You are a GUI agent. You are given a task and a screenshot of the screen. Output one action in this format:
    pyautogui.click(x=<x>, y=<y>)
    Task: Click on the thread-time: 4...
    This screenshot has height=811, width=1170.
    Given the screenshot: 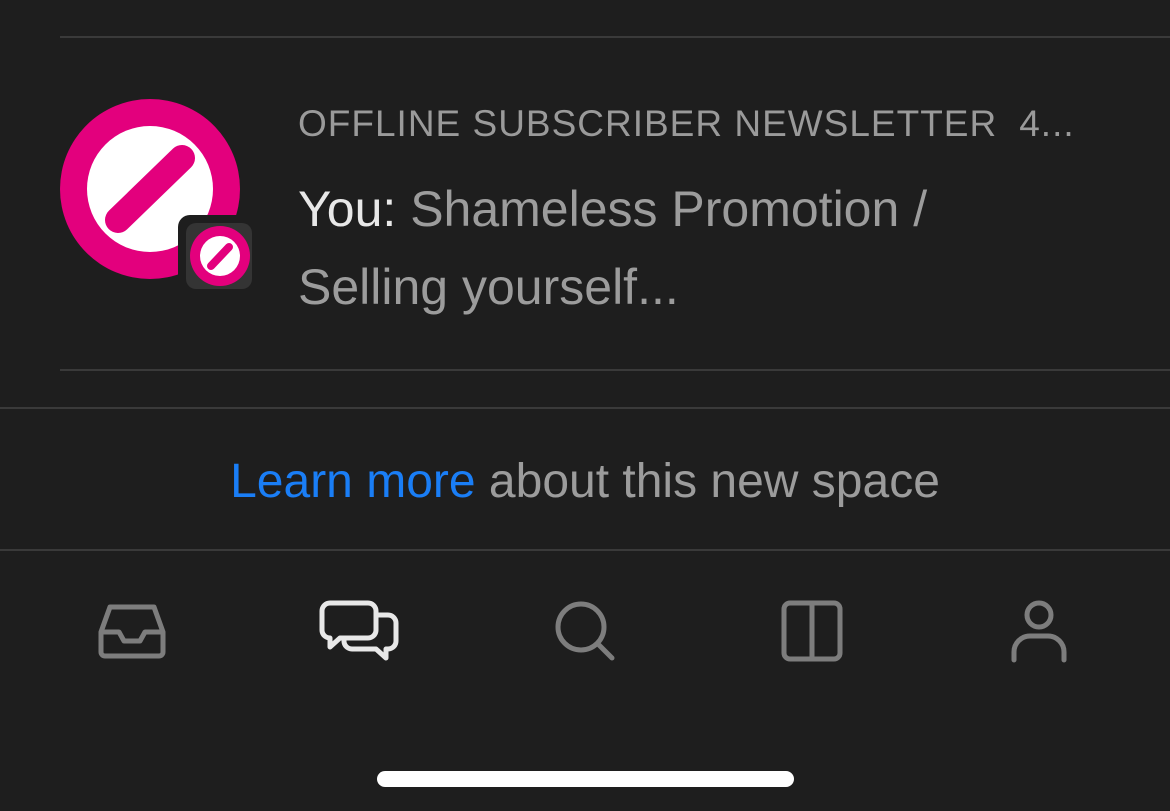 What is the action you would take?
    pyautogui.click(x=1047, y=123)
    